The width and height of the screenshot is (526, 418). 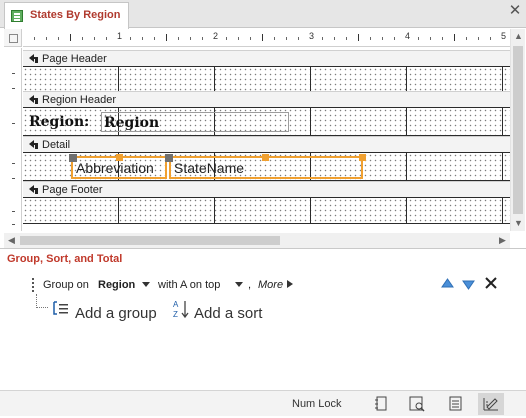 What do you see at coordinates (75, 15) in the screenshot?
I see `document-tab-title: States By Region` at bounding box center [75, 15].